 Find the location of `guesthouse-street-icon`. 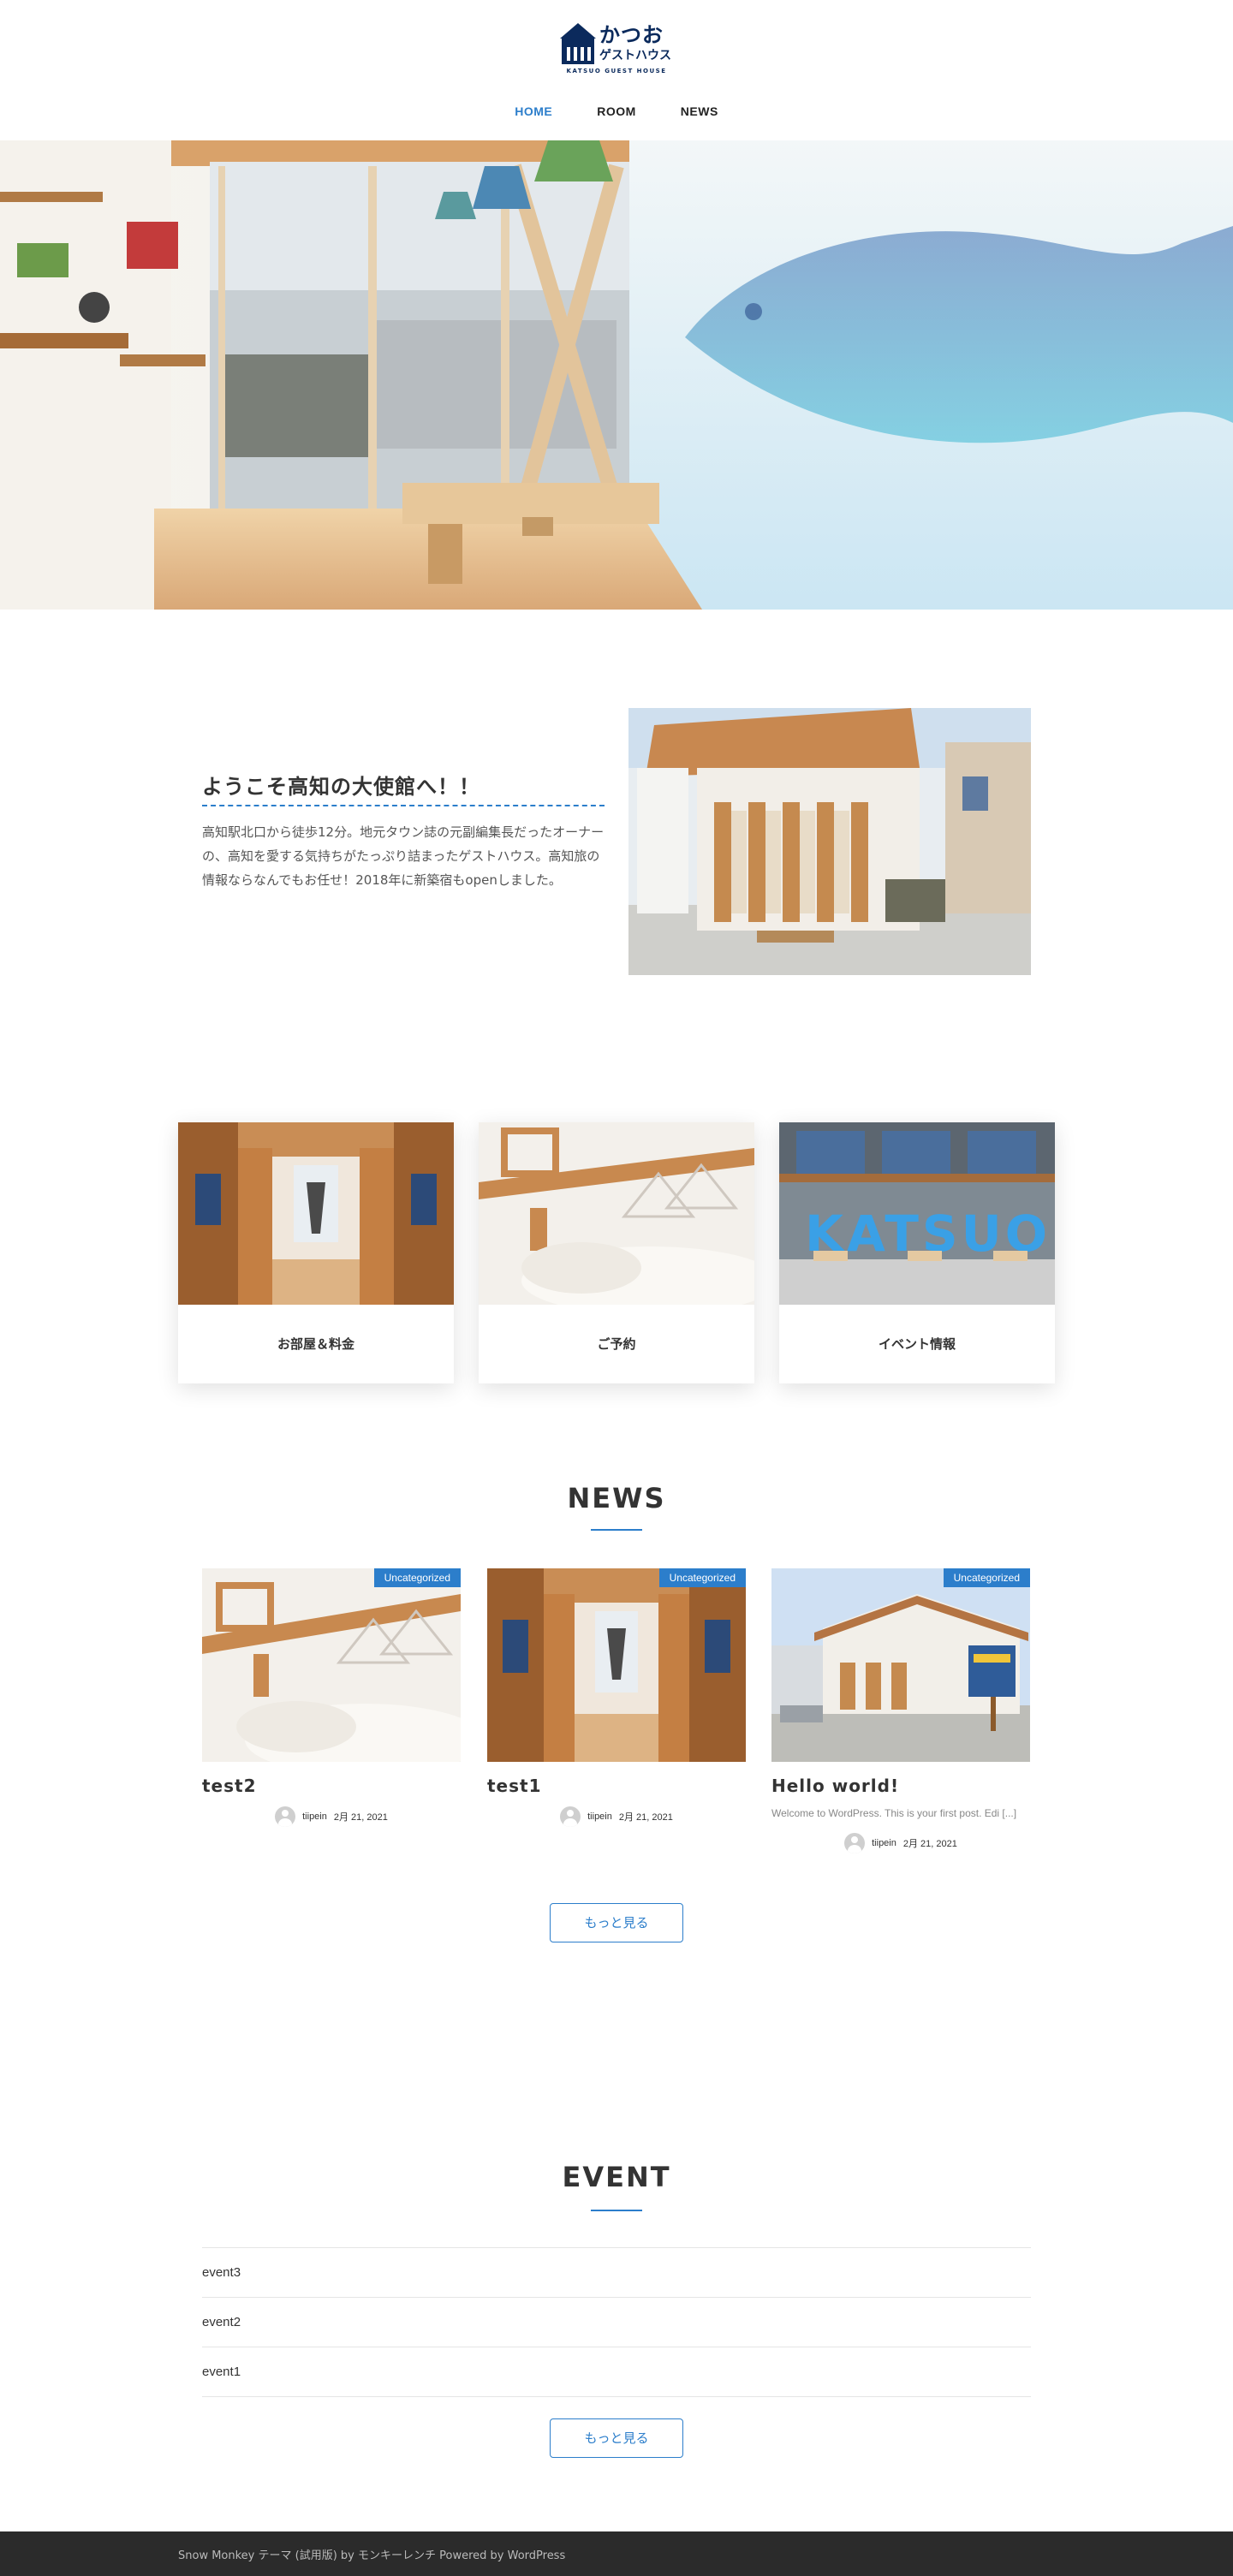

guesthouse-street-icon is located at coordinates (900, 1665).